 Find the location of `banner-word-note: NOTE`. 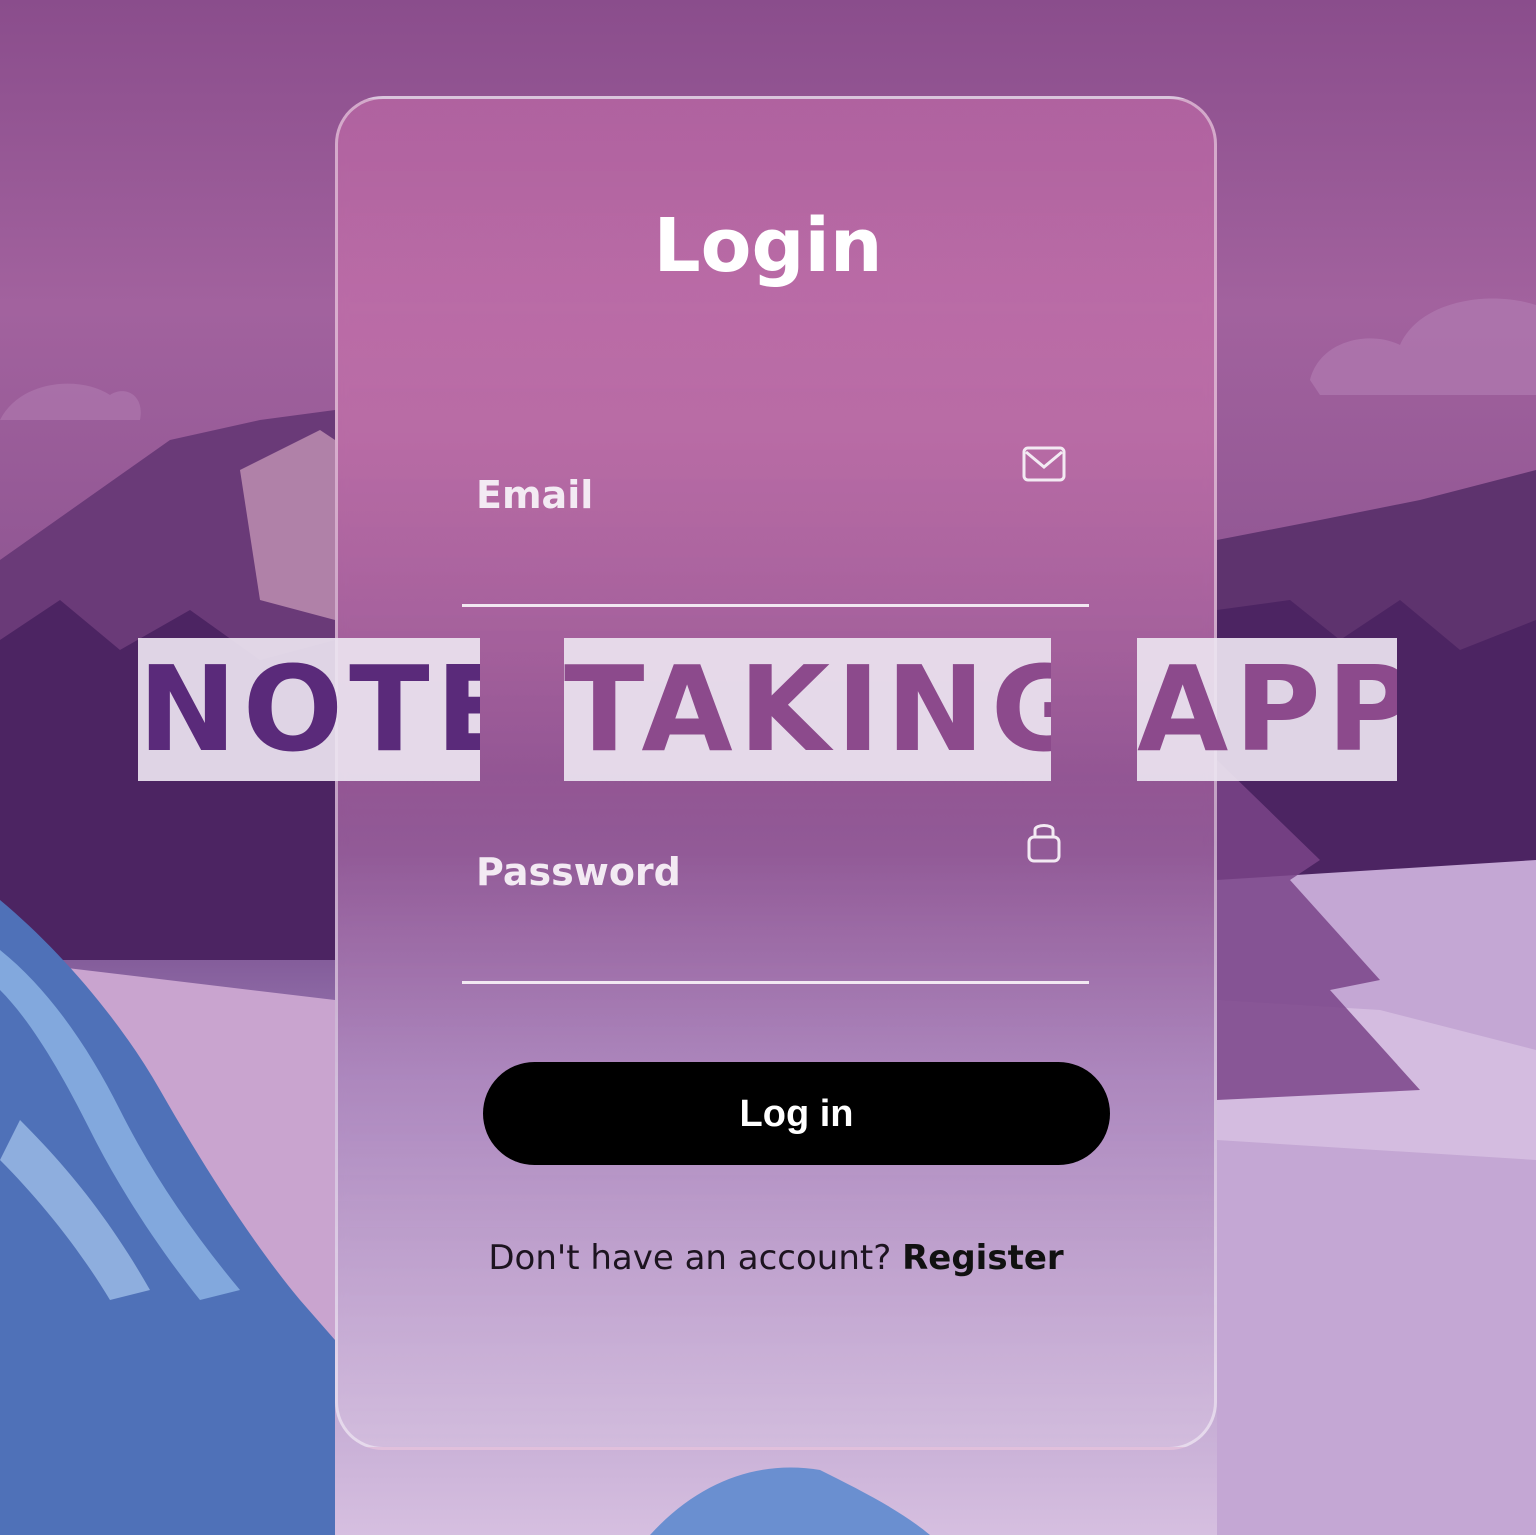

banner-word-note: NOTE is located at coordinates (309, 709).